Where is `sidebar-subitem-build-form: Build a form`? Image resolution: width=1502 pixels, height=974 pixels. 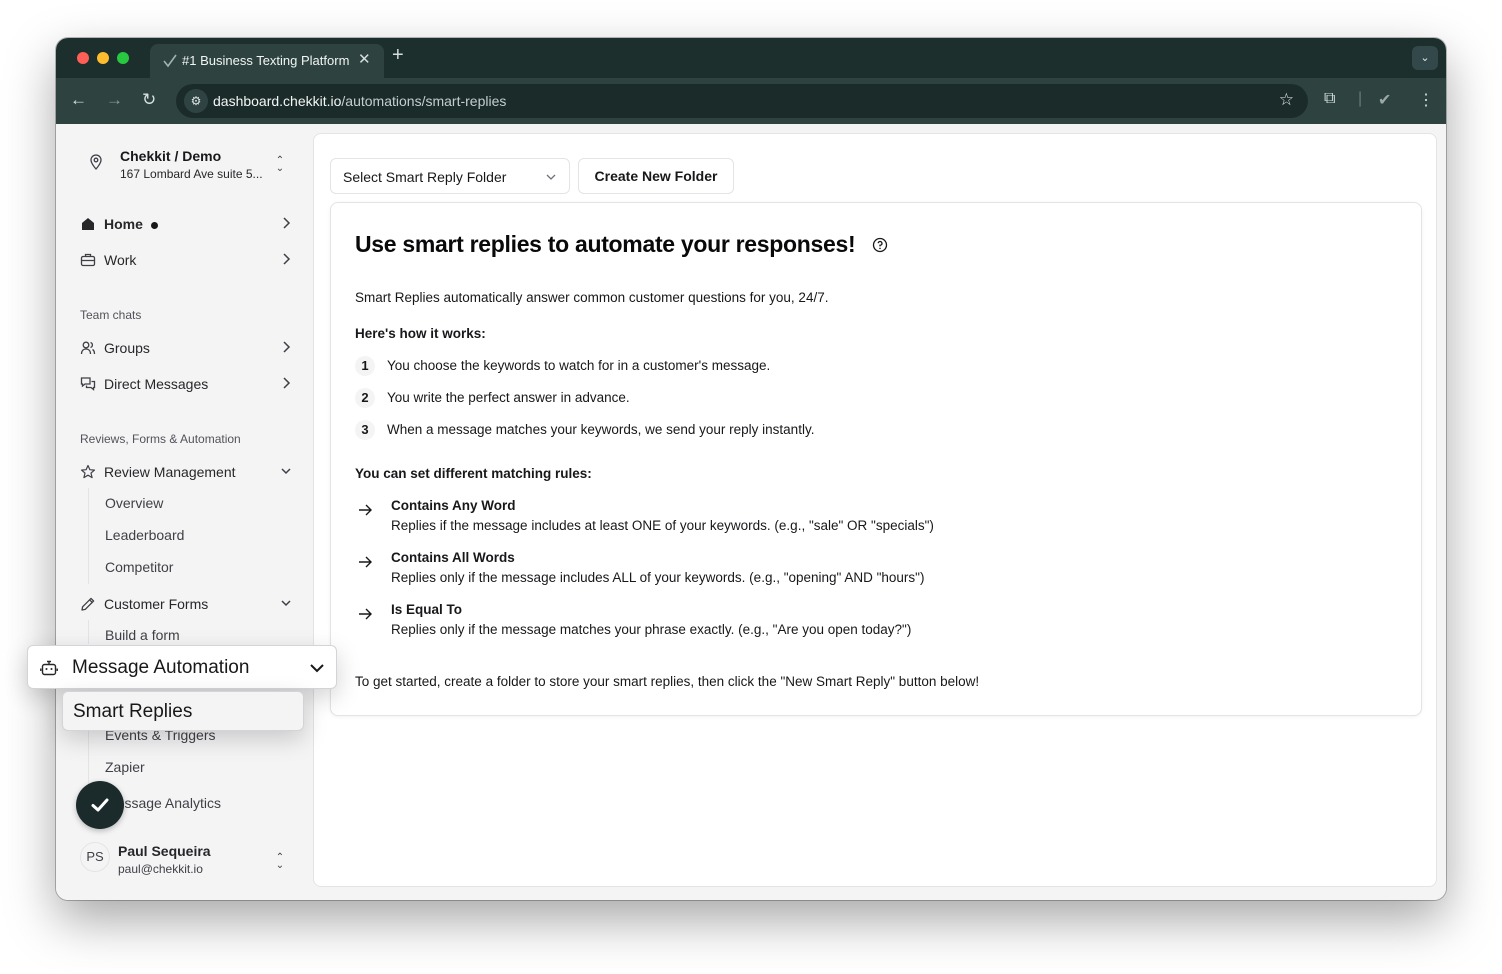 sidebar-subitem-build-form: Build a form is located at coordinates (142, 635).